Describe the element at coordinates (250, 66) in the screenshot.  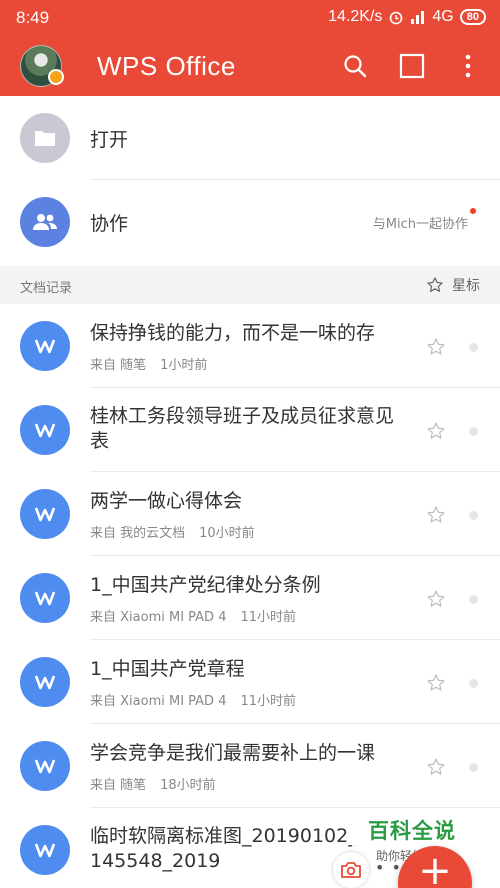
I see `app-bar: WPS Office` at that location.